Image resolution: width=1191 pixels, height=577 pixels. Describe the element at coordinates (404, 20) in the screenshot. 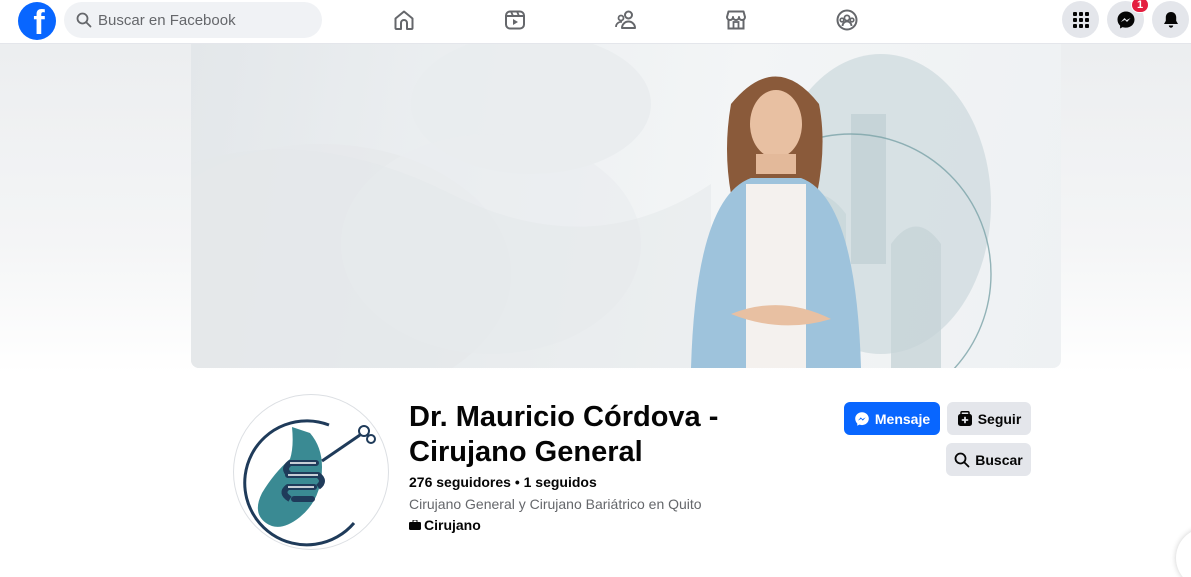

I see `home-icon` at that location.